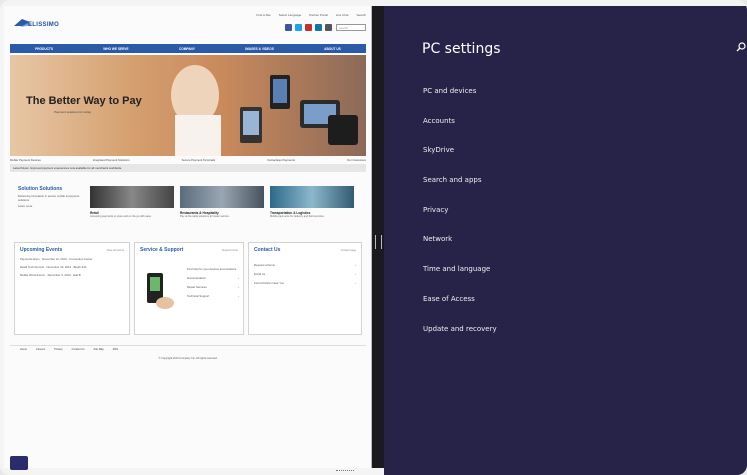 This screenshot has width=747, height=475. Describe the element at coordinates (40, 189) in the screenshot. I see `solutions-title: Solution Solutions` at that location.